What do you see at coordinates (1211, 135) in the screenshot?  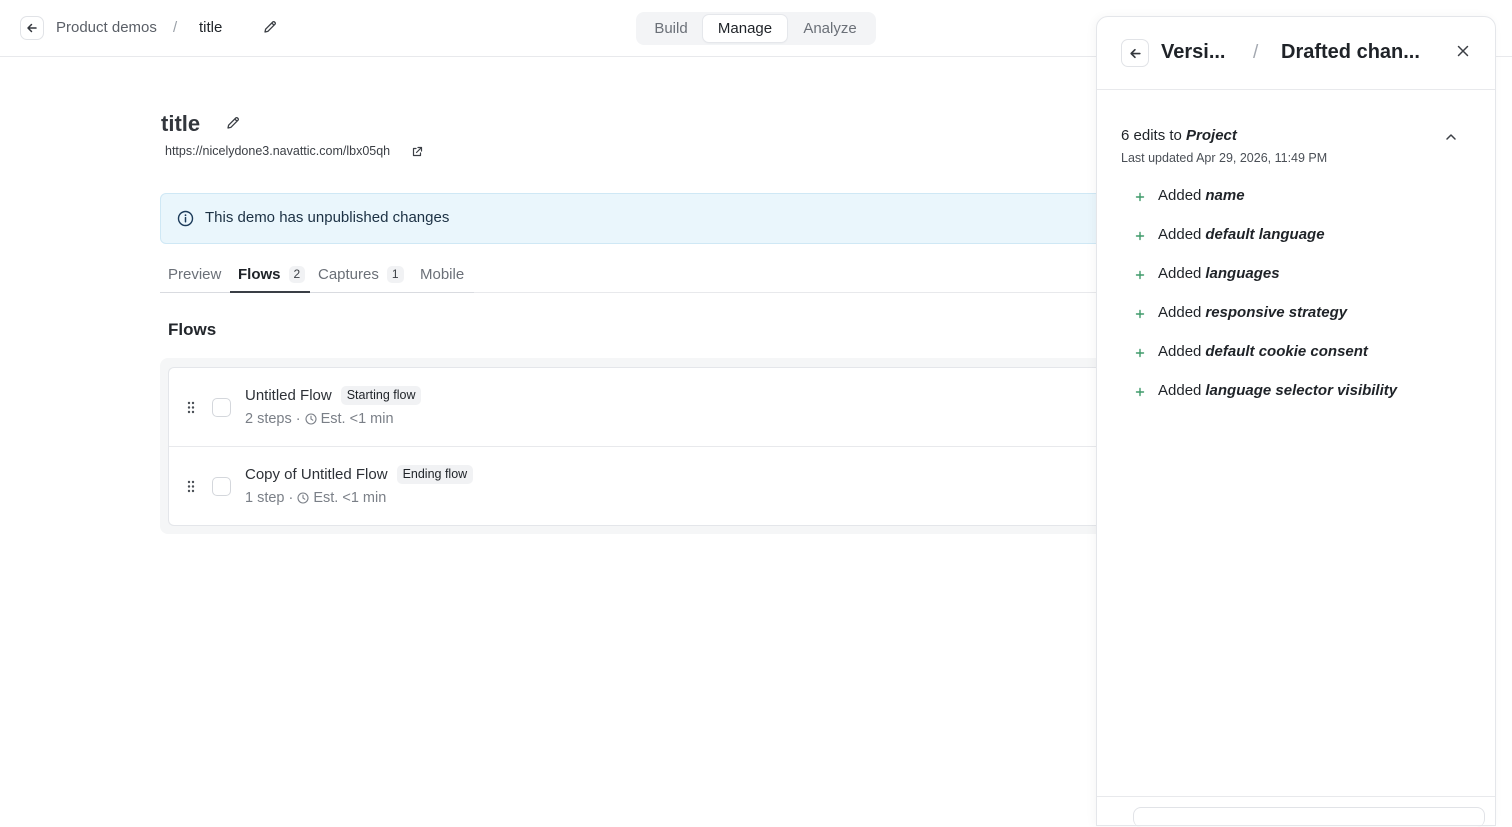 I see `edits-target: Project` at bounding box center [1211, 135].